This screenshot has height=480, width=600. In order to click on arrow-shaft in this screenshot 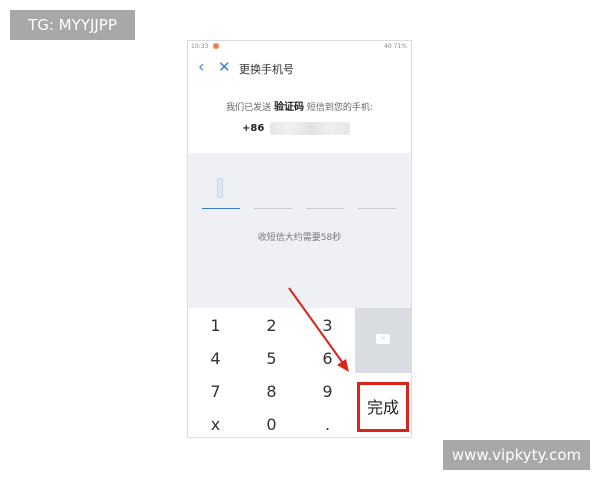, I will do `click(317, 327)`.